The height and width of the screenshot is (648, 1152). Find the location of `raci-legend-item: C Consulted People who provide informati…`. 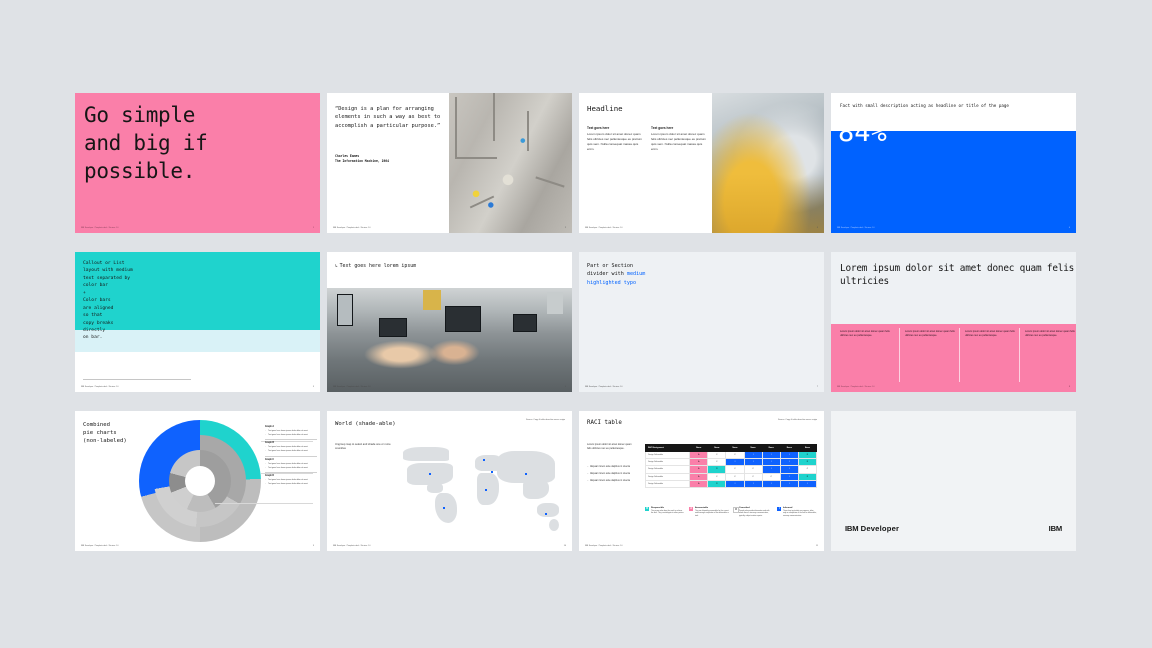

raci-legend-item: C Consulted People who provide informati… is located at coordinates (753, 512).